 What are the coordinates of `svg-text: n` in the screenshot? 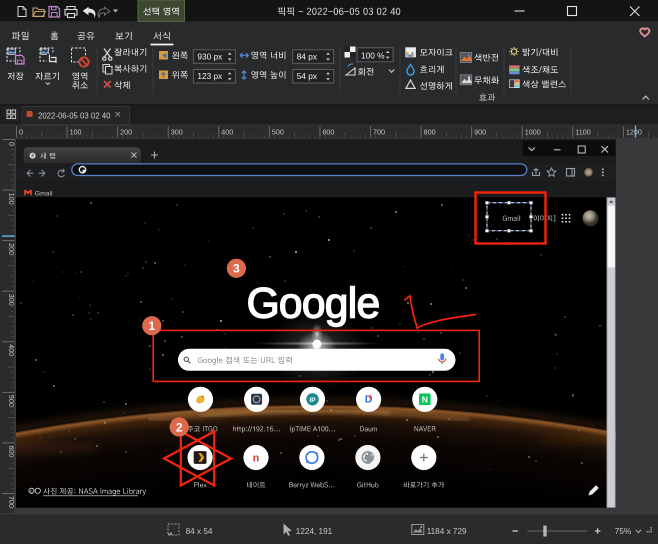 It's located at (256, 458).